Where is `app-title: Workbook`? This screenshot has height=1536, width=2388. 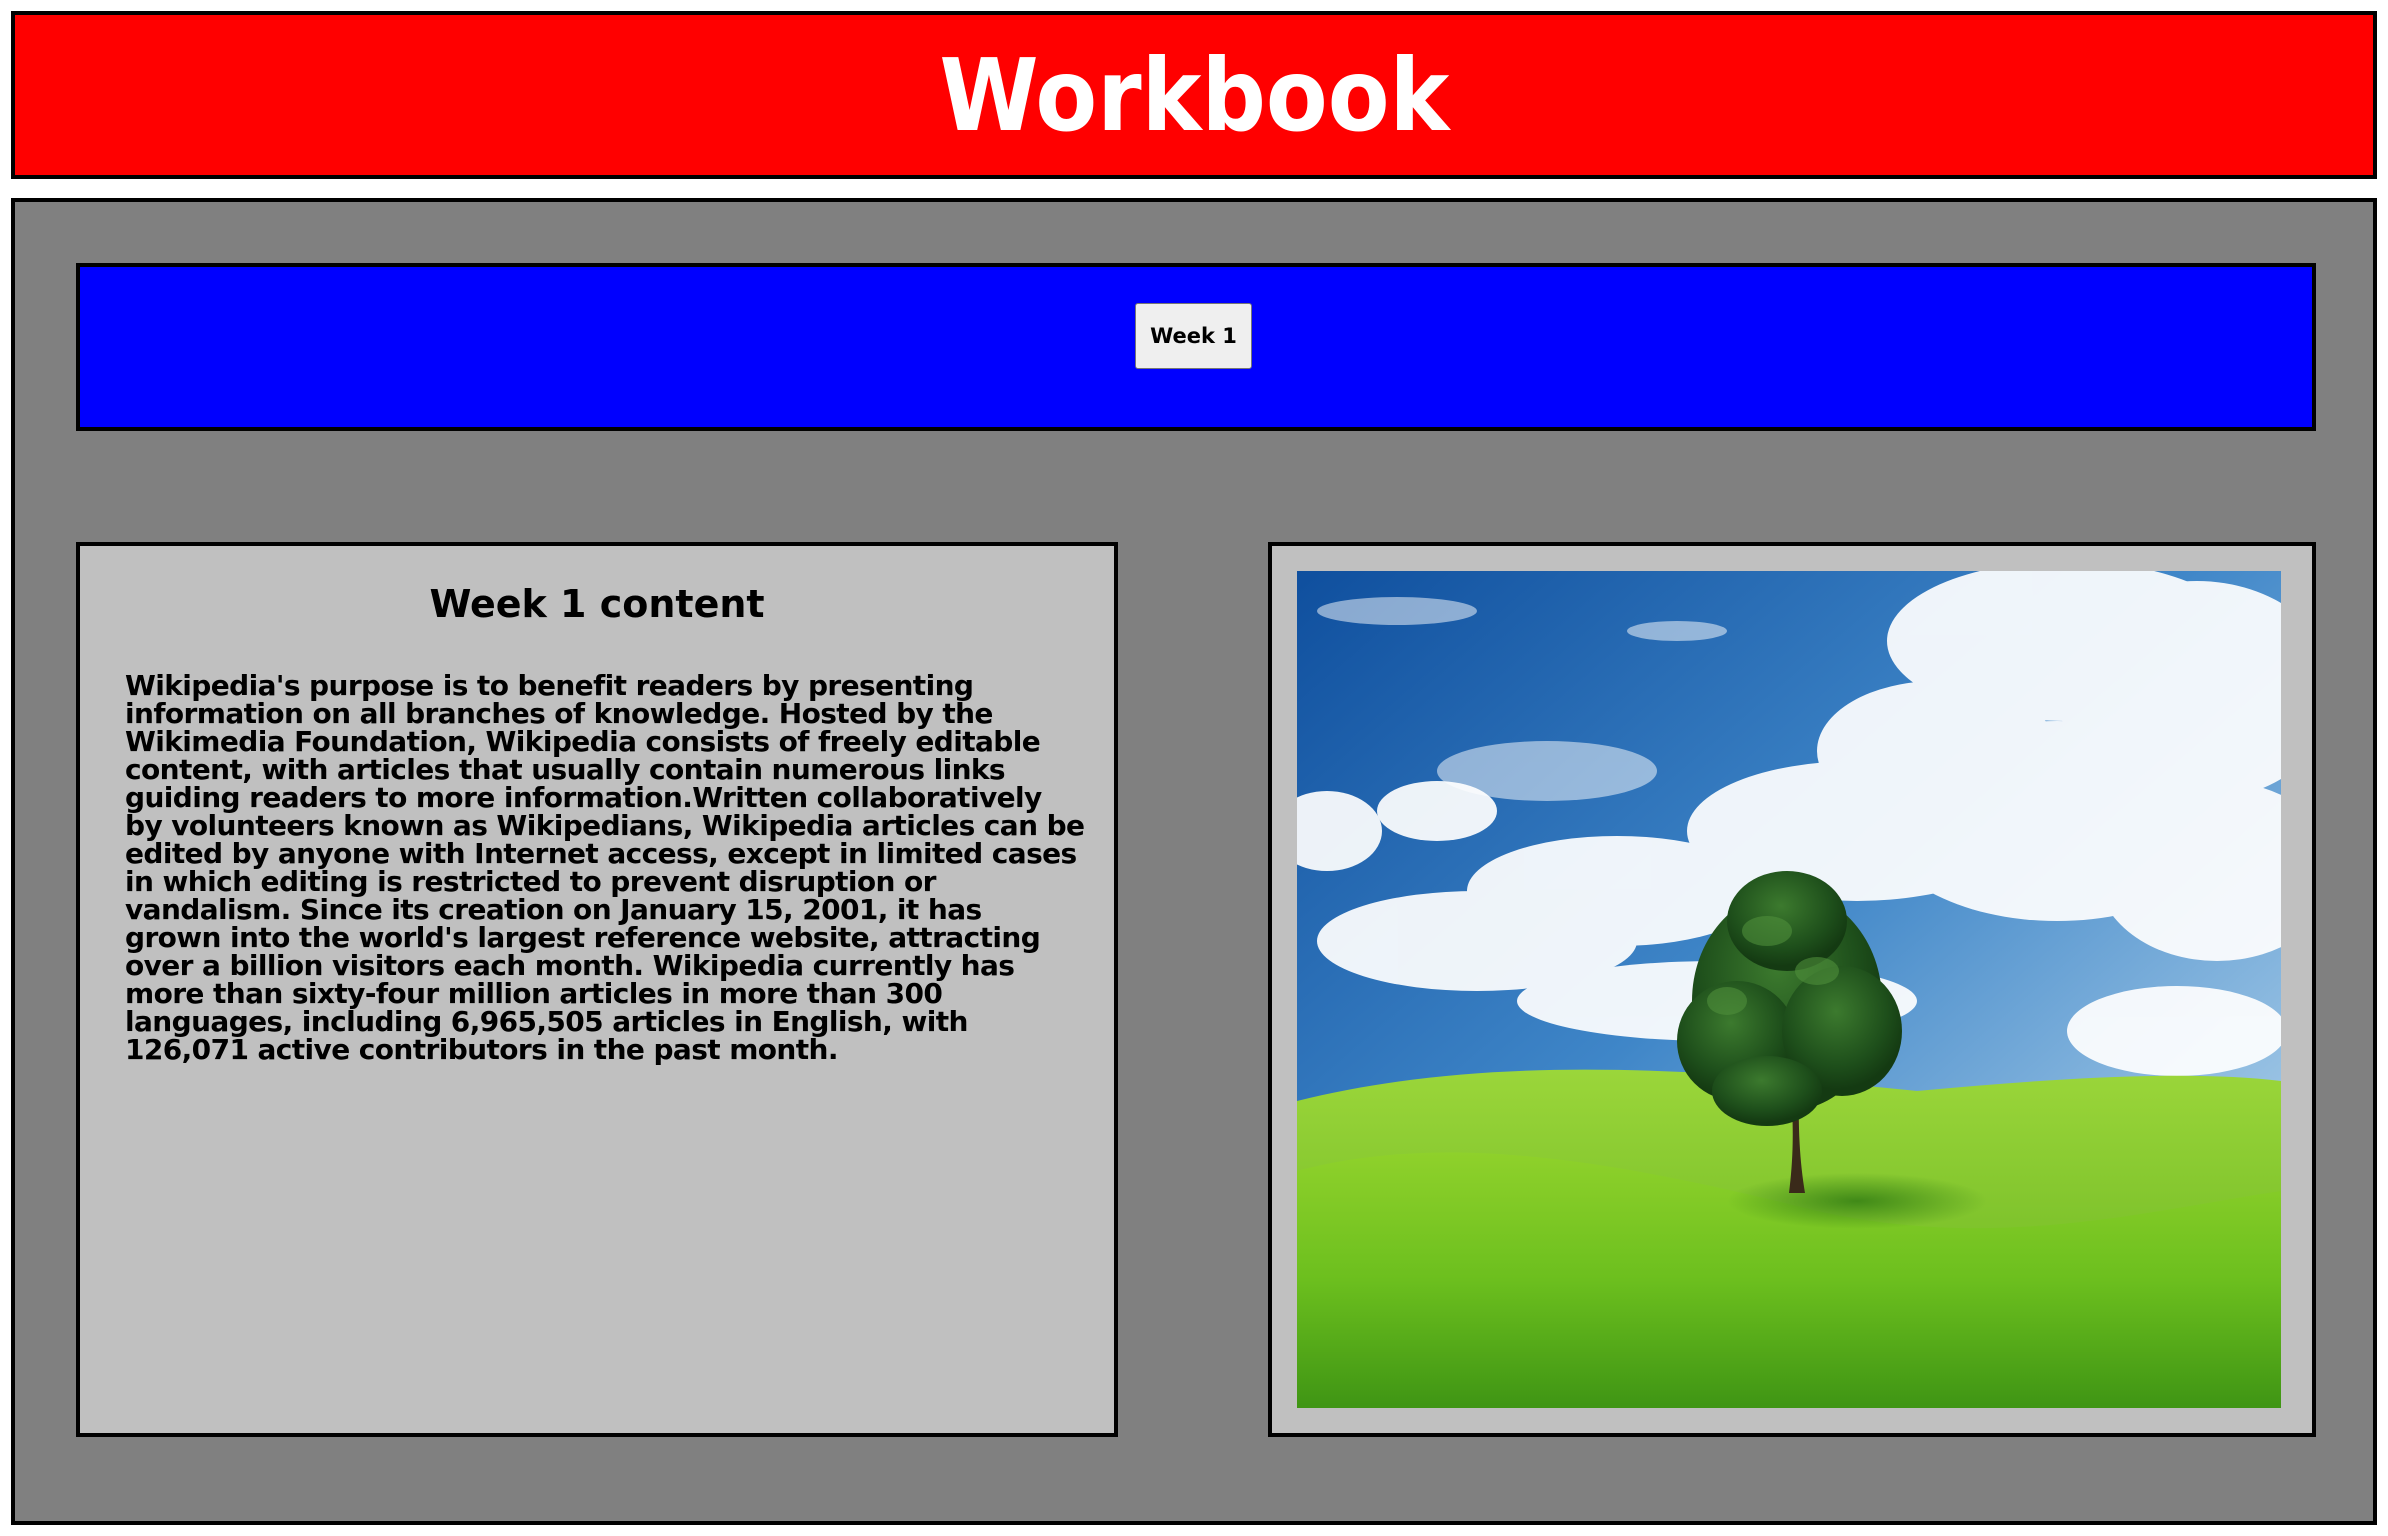 app-title: Workbook is located at coordinates (1194, 95).